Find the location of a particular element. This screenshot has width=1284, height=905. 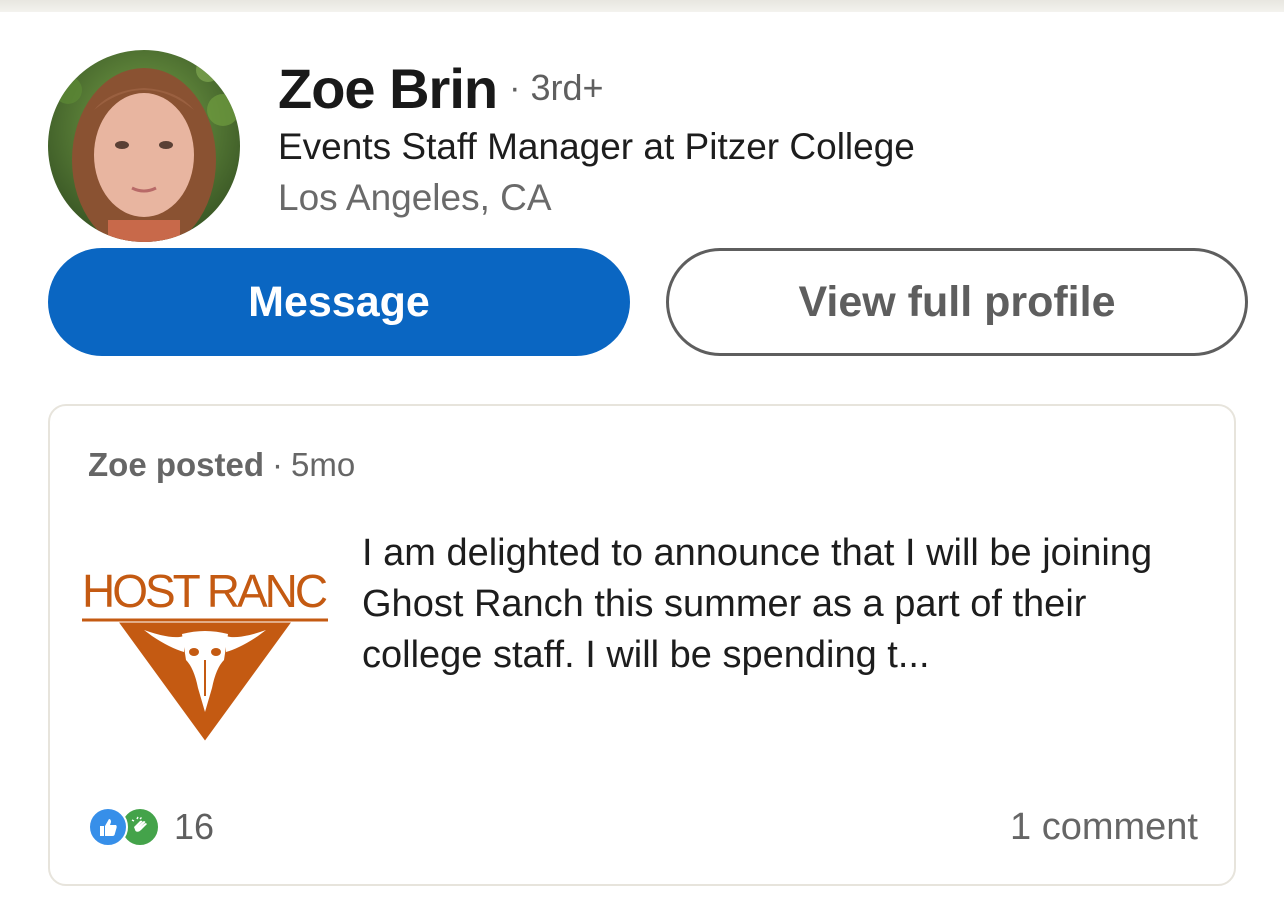

post-meta: Zoe posted · 5mo is located at coordinates (221, 465).